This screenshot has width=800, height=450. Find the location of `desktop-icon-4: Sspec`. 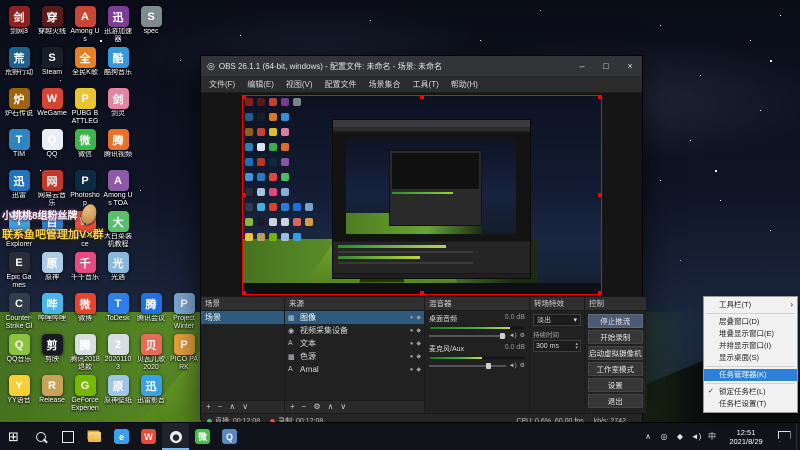

desktop-icon-4: Sspec is located at coordinates (151, 25).